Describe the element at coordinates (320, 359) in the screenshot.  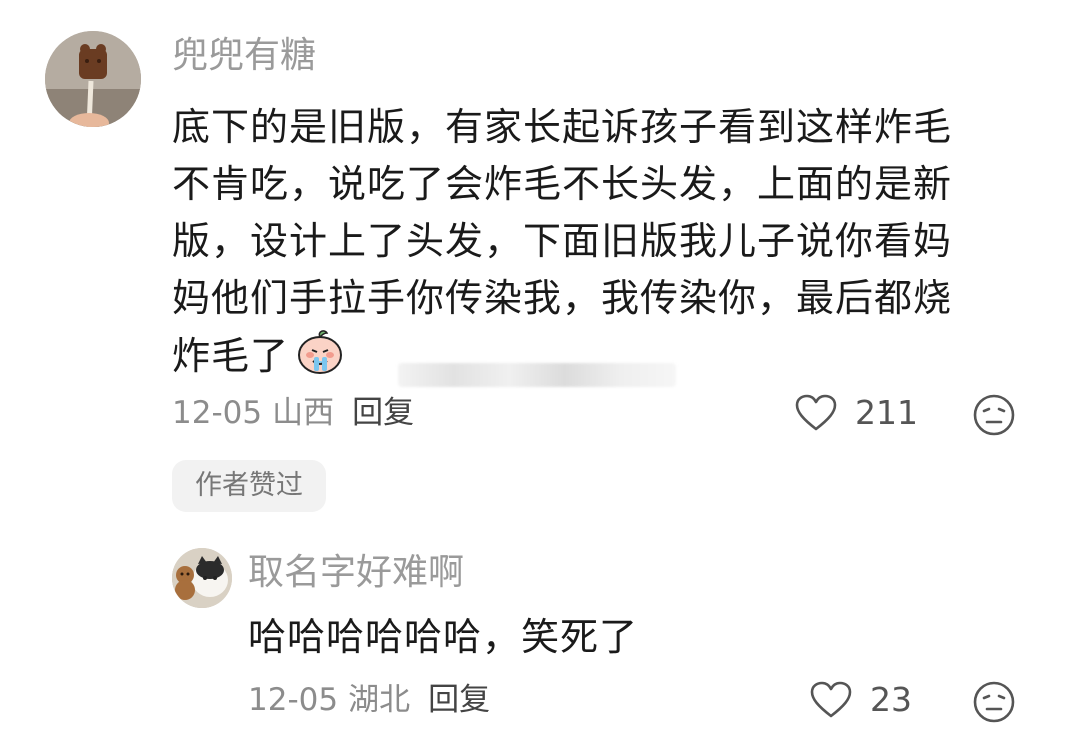
I see `crying-peach-sticker-icon` at that location.